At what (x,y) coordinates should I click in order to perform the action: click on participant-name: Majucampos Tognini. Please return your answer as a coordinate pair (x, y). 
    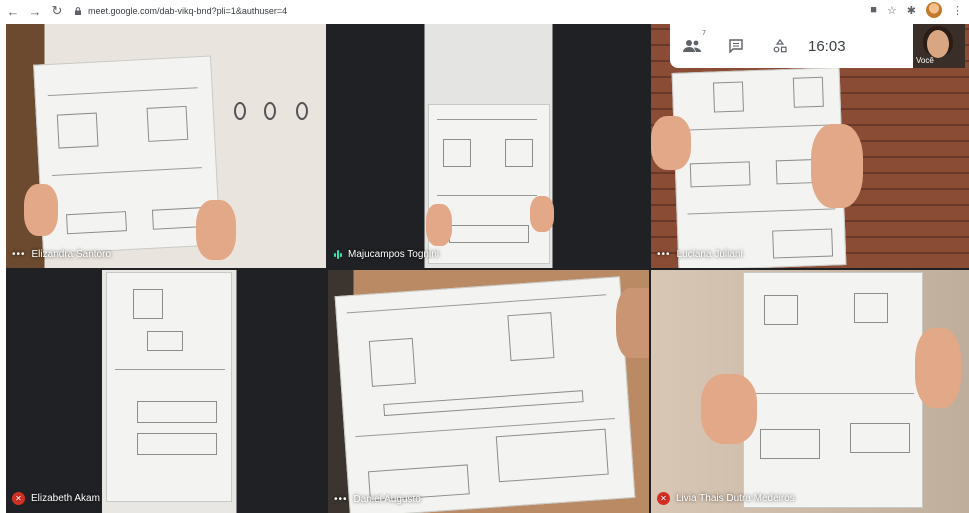
    Looking at the image, I should click on (393, 254).